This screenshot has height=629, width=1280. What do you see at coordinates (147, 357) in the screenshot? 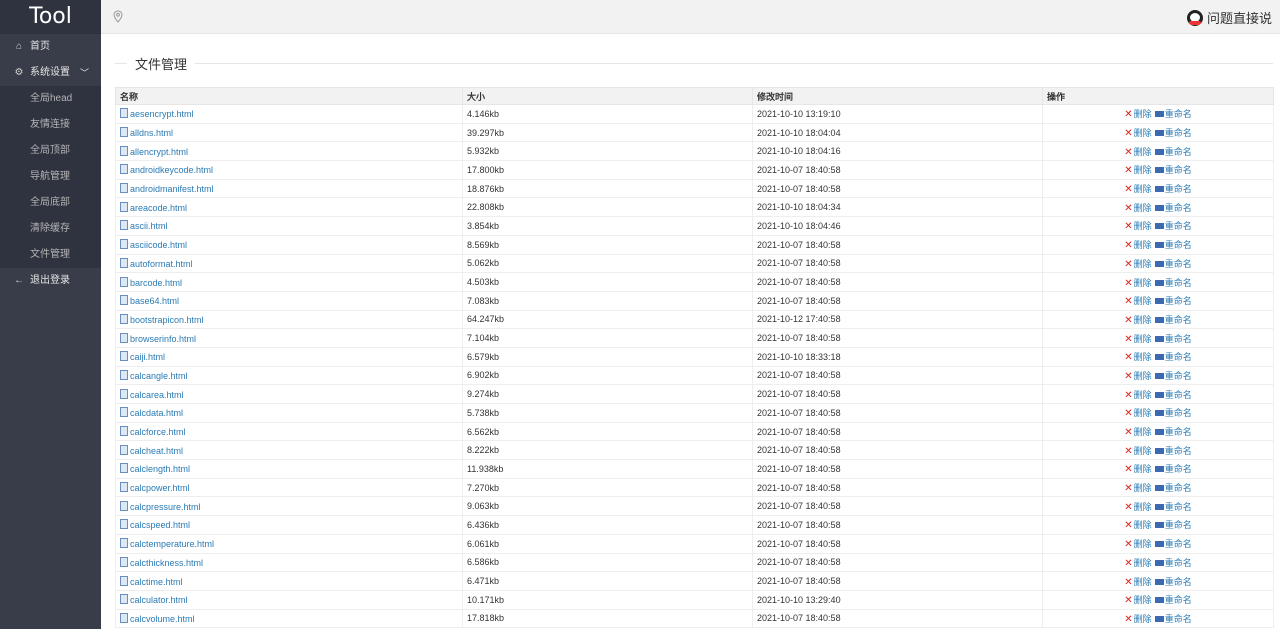
I see `file-link: caiji.html` at bounding box center [147, 357].